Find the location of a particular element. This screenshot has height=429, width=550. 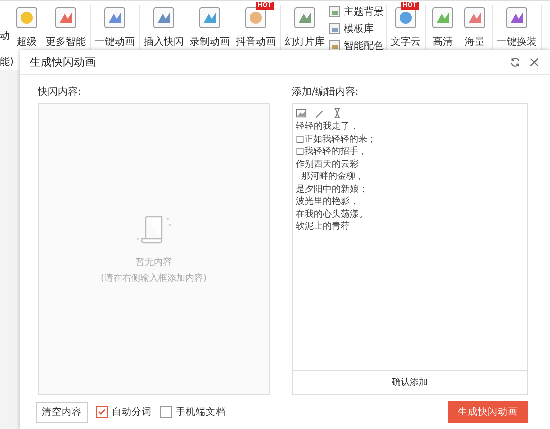

ribbon-label: 动 is located at coordinates (5, 37).